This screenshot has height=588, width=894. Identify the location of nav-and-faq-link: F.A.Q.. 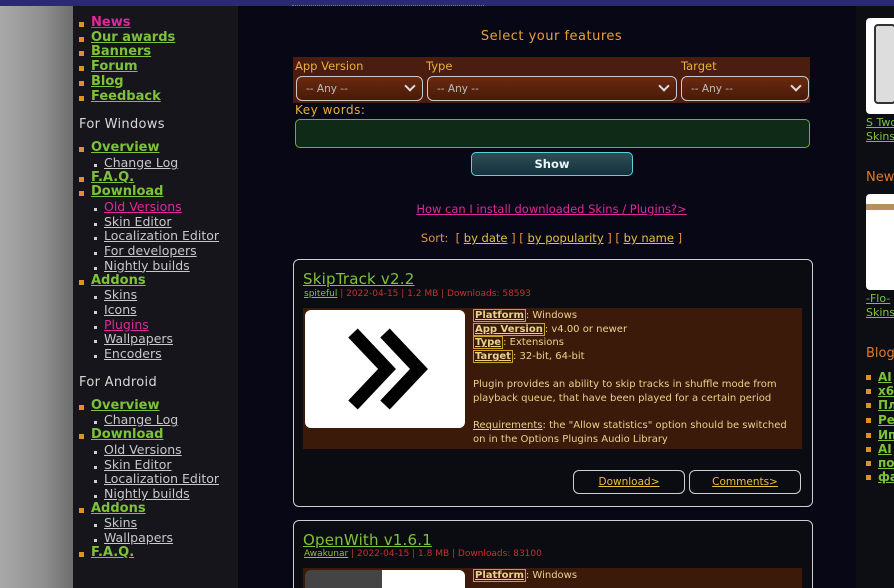
(112, 552).